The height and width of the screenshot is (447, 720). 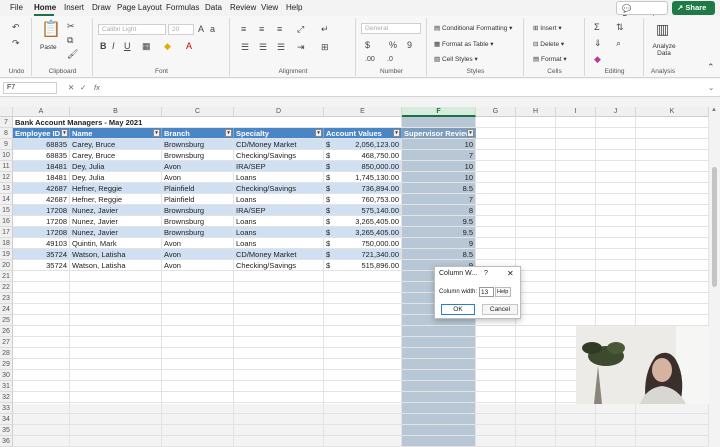 What do you see at coordinates (693, 8) in the screenshot?
I see `share-button: ↗ Share` at bounding box center [693, 8].